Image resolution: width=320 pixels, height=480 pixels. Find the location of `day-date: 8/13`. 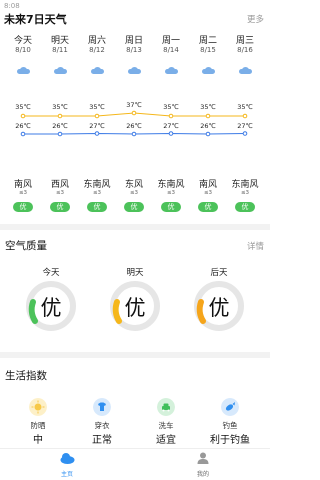

day-date: 8/13 is located at coordinates (134, 50).